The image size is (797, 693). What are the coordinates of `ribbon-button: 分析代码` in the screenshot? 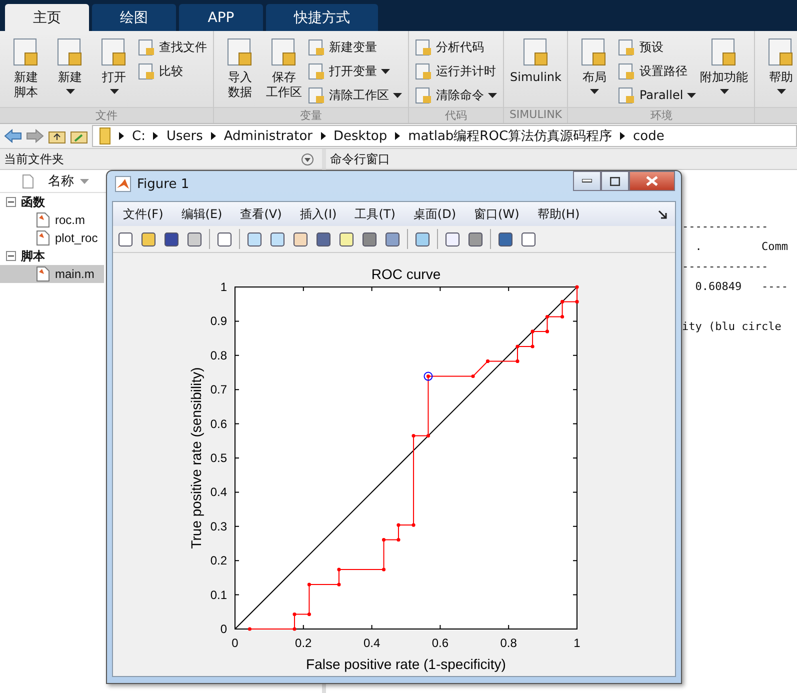 It's located at (456, 47).